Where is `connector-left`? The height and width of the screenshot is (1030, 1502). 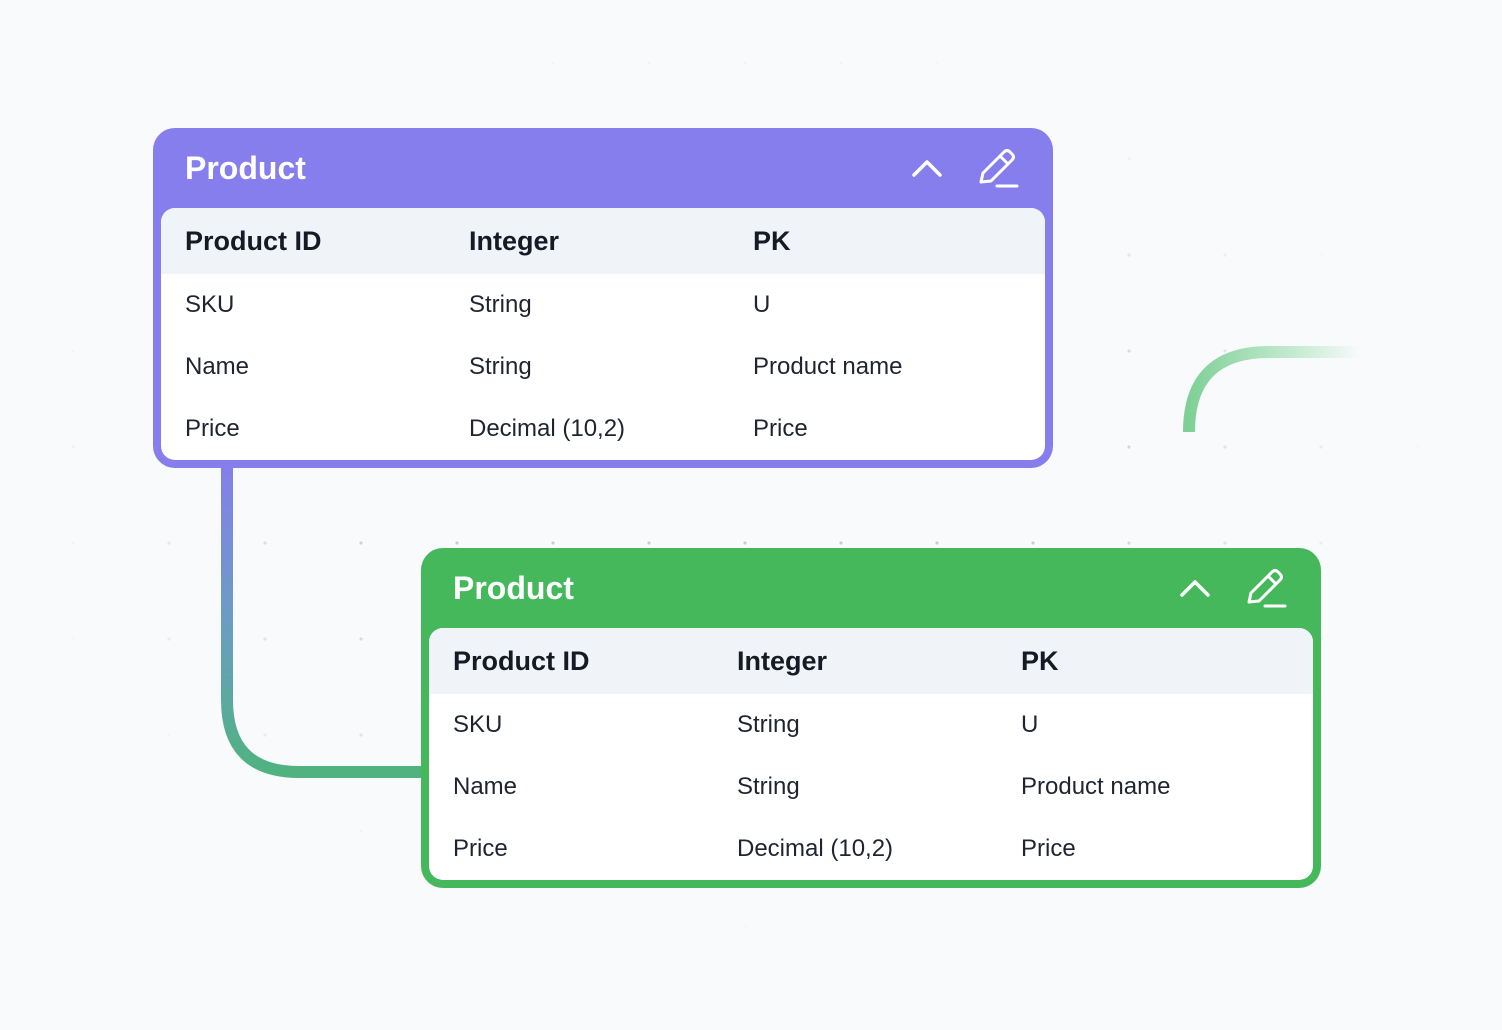 connector-left is located at coordinates (325, 619).